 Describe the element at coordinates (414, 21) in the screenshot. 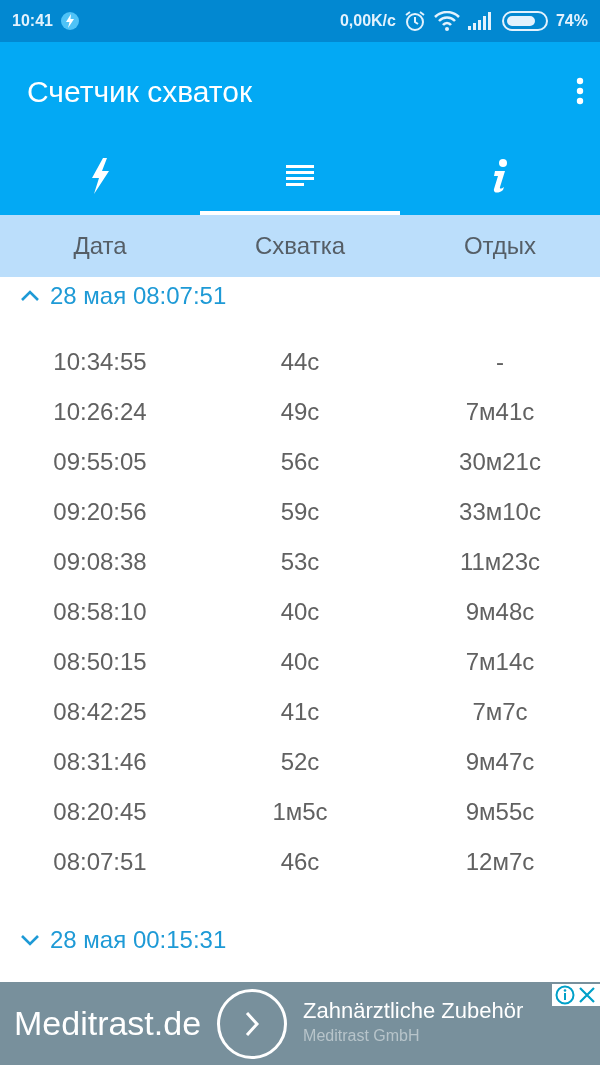

I see `alarm-icon` at that location.